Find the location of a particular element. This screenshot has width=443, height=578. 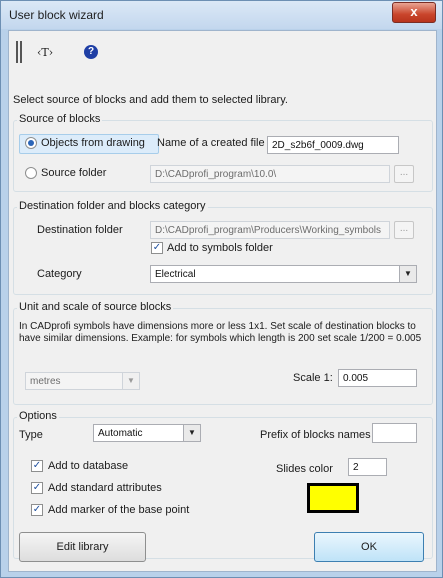

add-marker-checkbox: ✓ is located at coordinates (37, 510).